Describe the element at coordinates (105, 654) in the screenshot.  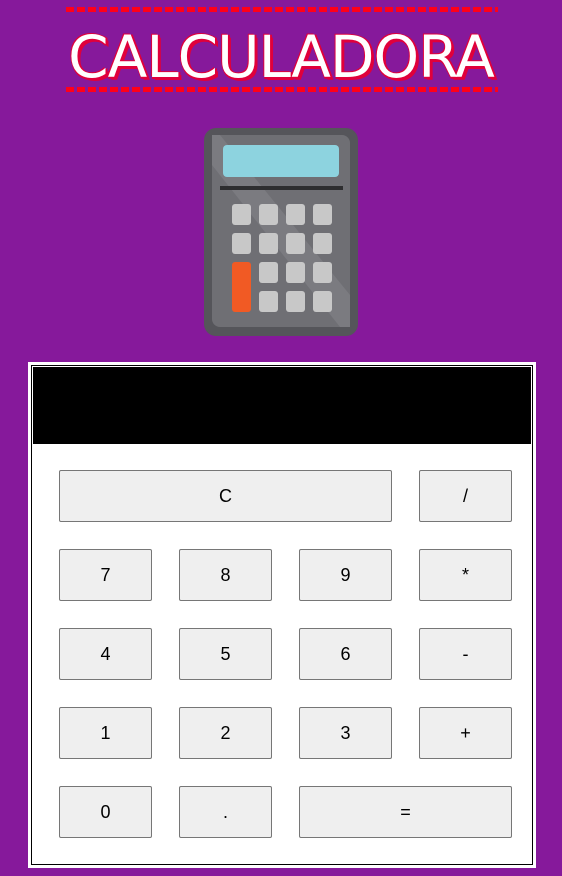
I see `digit-4-button: 4` at that location.